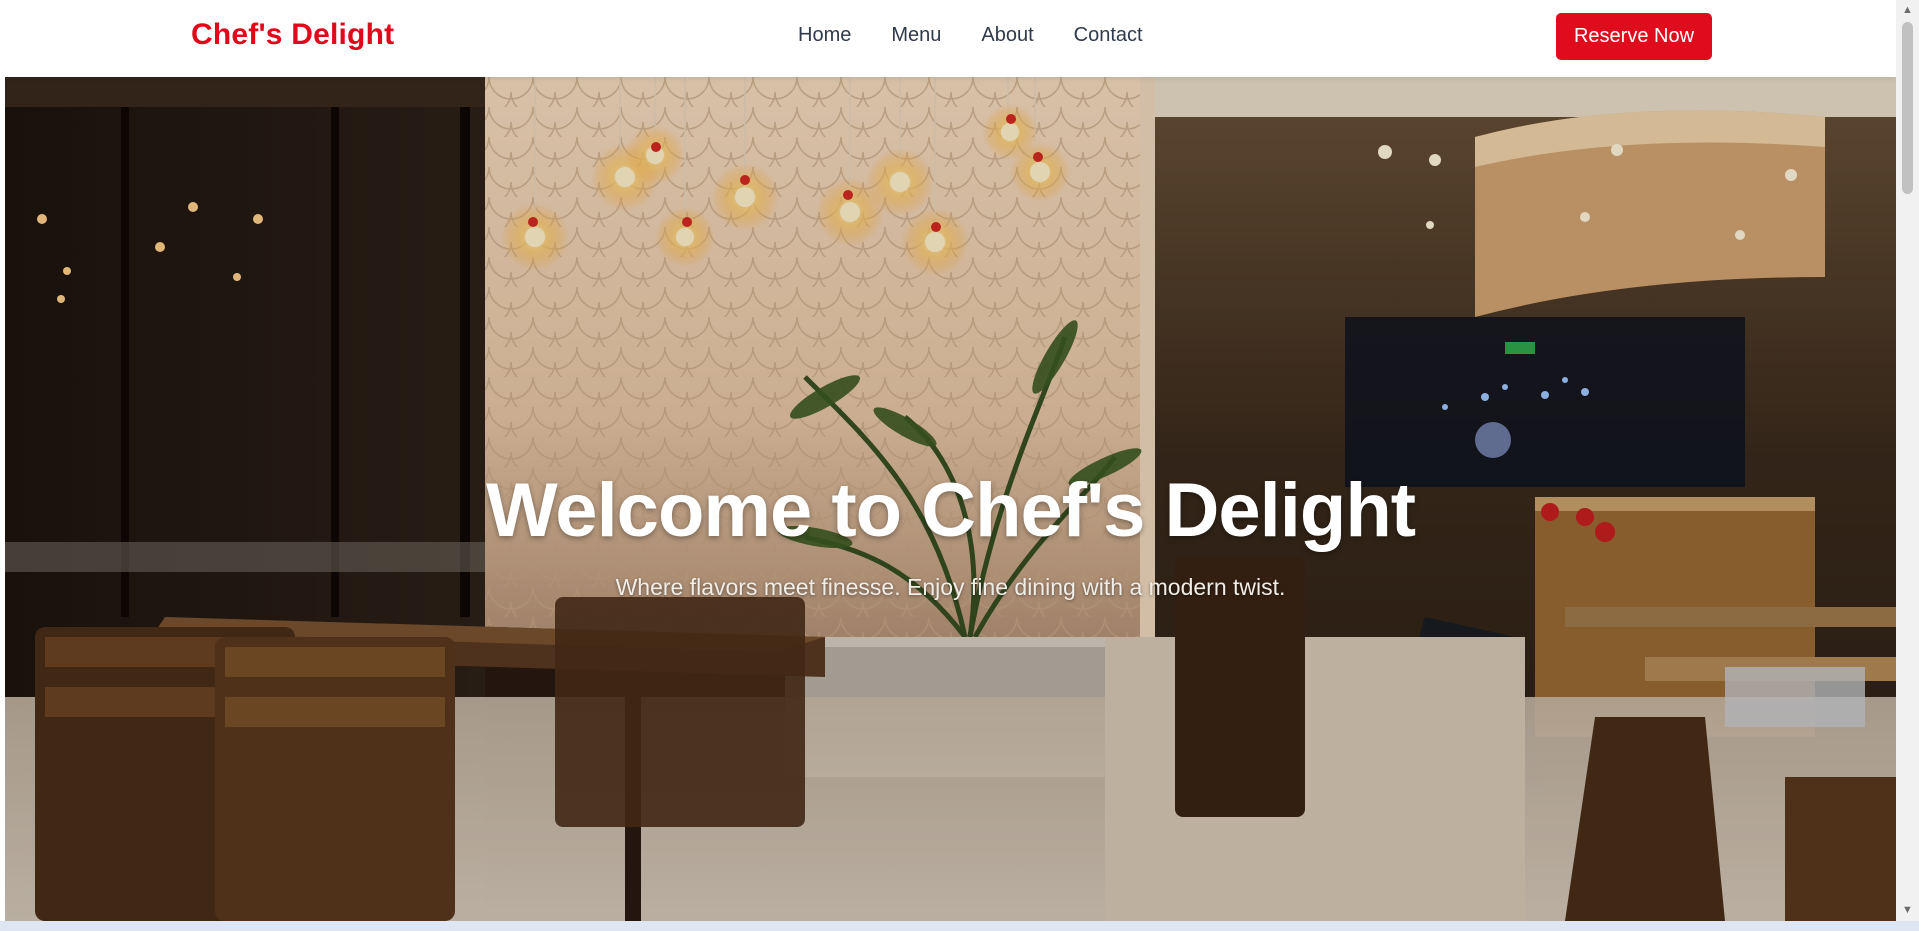 The width and height of the screenshot is (1919, 931). What do you see at coordinates (1108, 35) in the screenshot?
I see `nav-link-contact: Contact` at bounding box center [1108, 35].